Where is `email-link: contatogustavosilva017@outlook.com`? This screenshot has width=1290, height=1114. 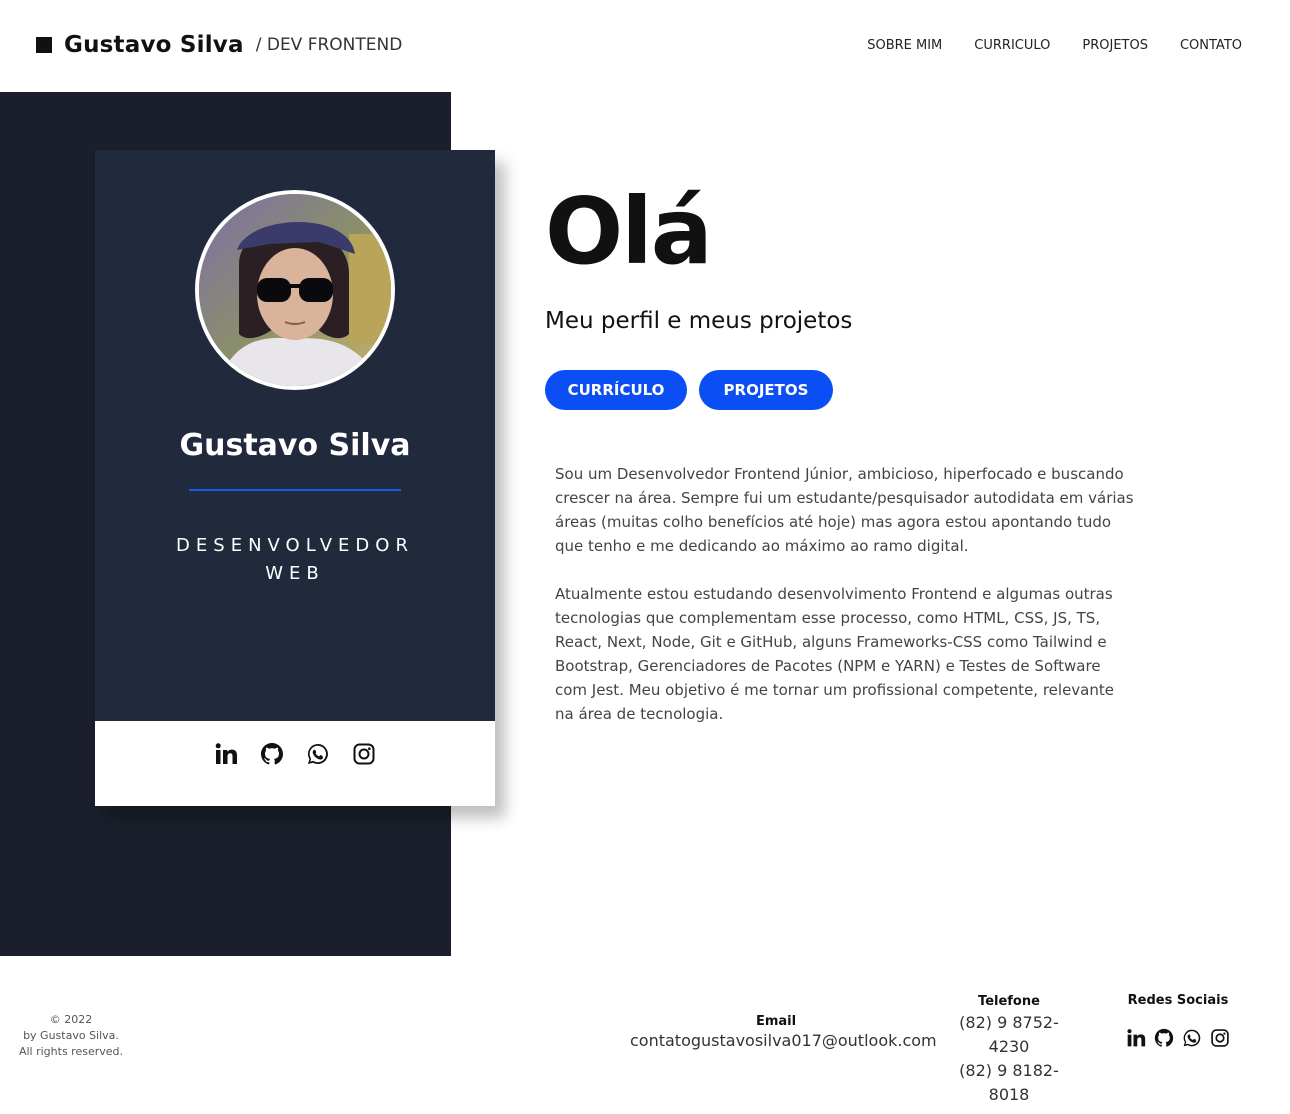 email-link: contatogustavosilva017@outlook.com is located at coordinates (783, 1040).